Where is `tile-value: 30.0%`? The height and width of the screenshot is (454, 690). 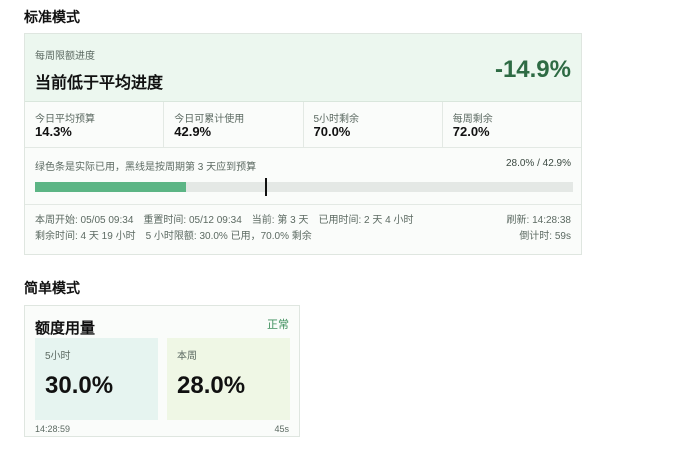 tile-value: 30.0% is located at coordinates (79, 385).